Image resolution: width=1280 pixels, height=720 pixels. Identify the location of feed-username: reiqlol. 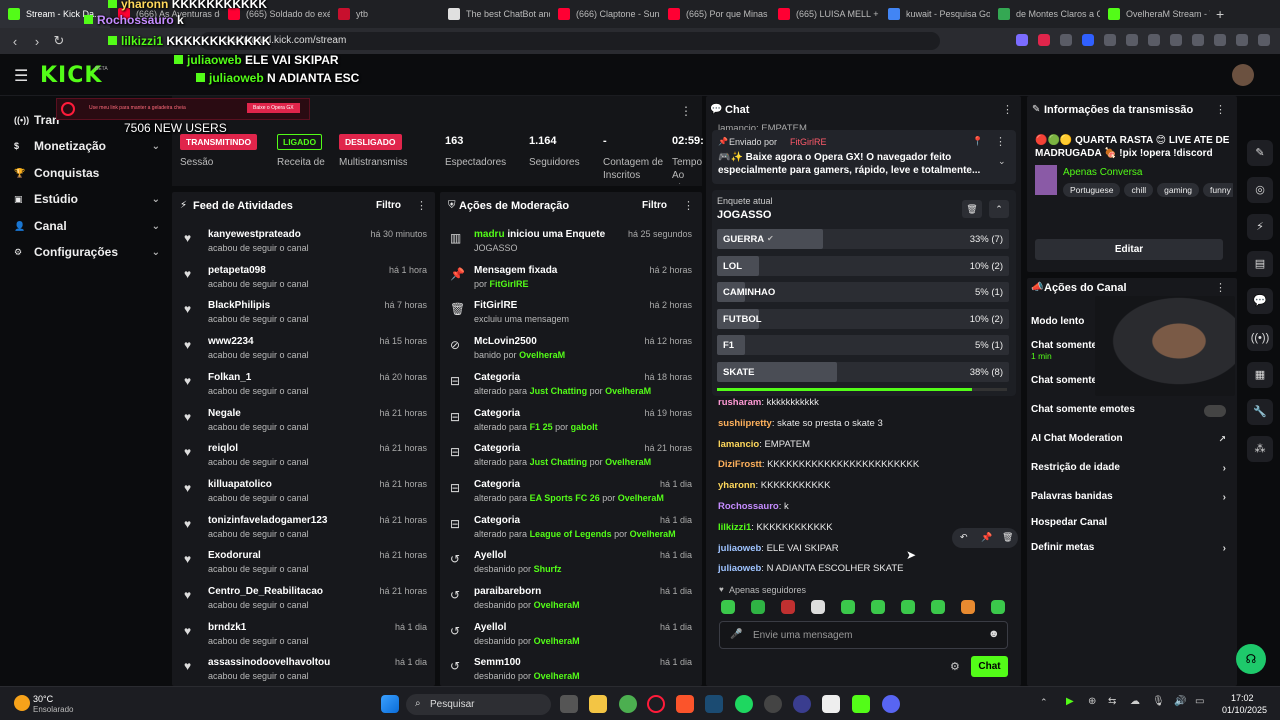
(223, 448).